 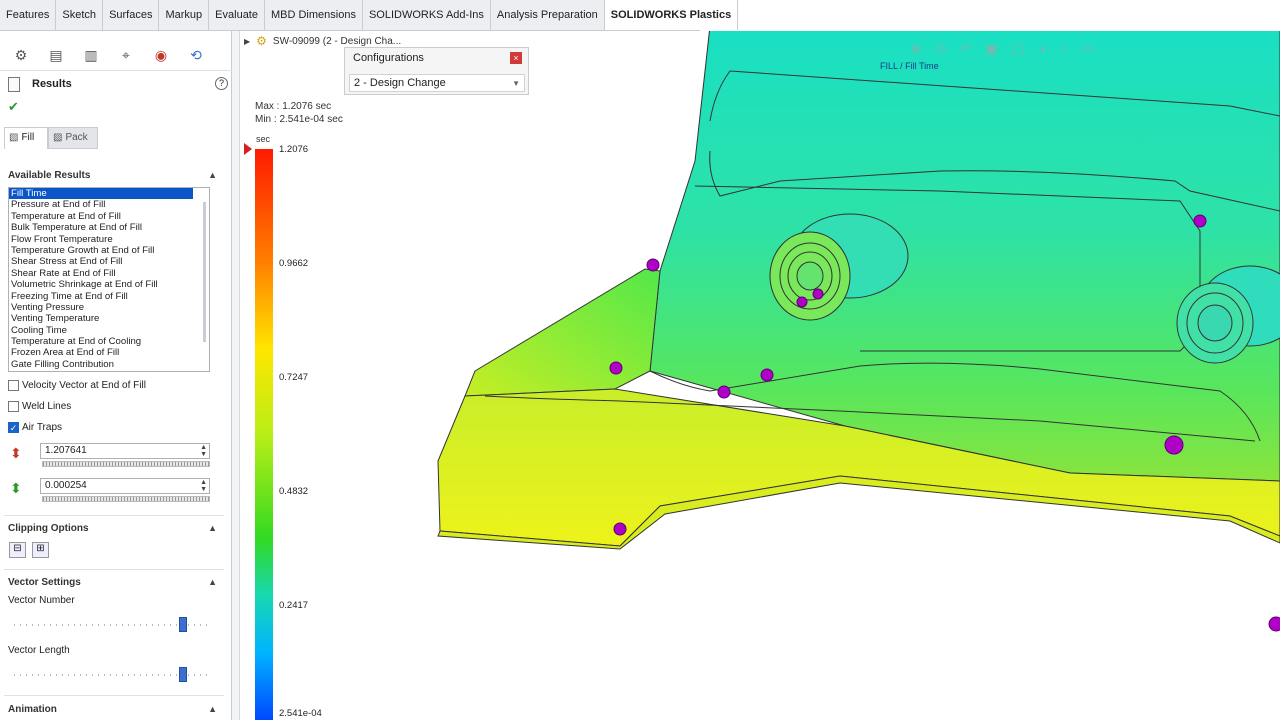 I want to click on expand-arrow-icon: ▶, so click(x=247, y=41).